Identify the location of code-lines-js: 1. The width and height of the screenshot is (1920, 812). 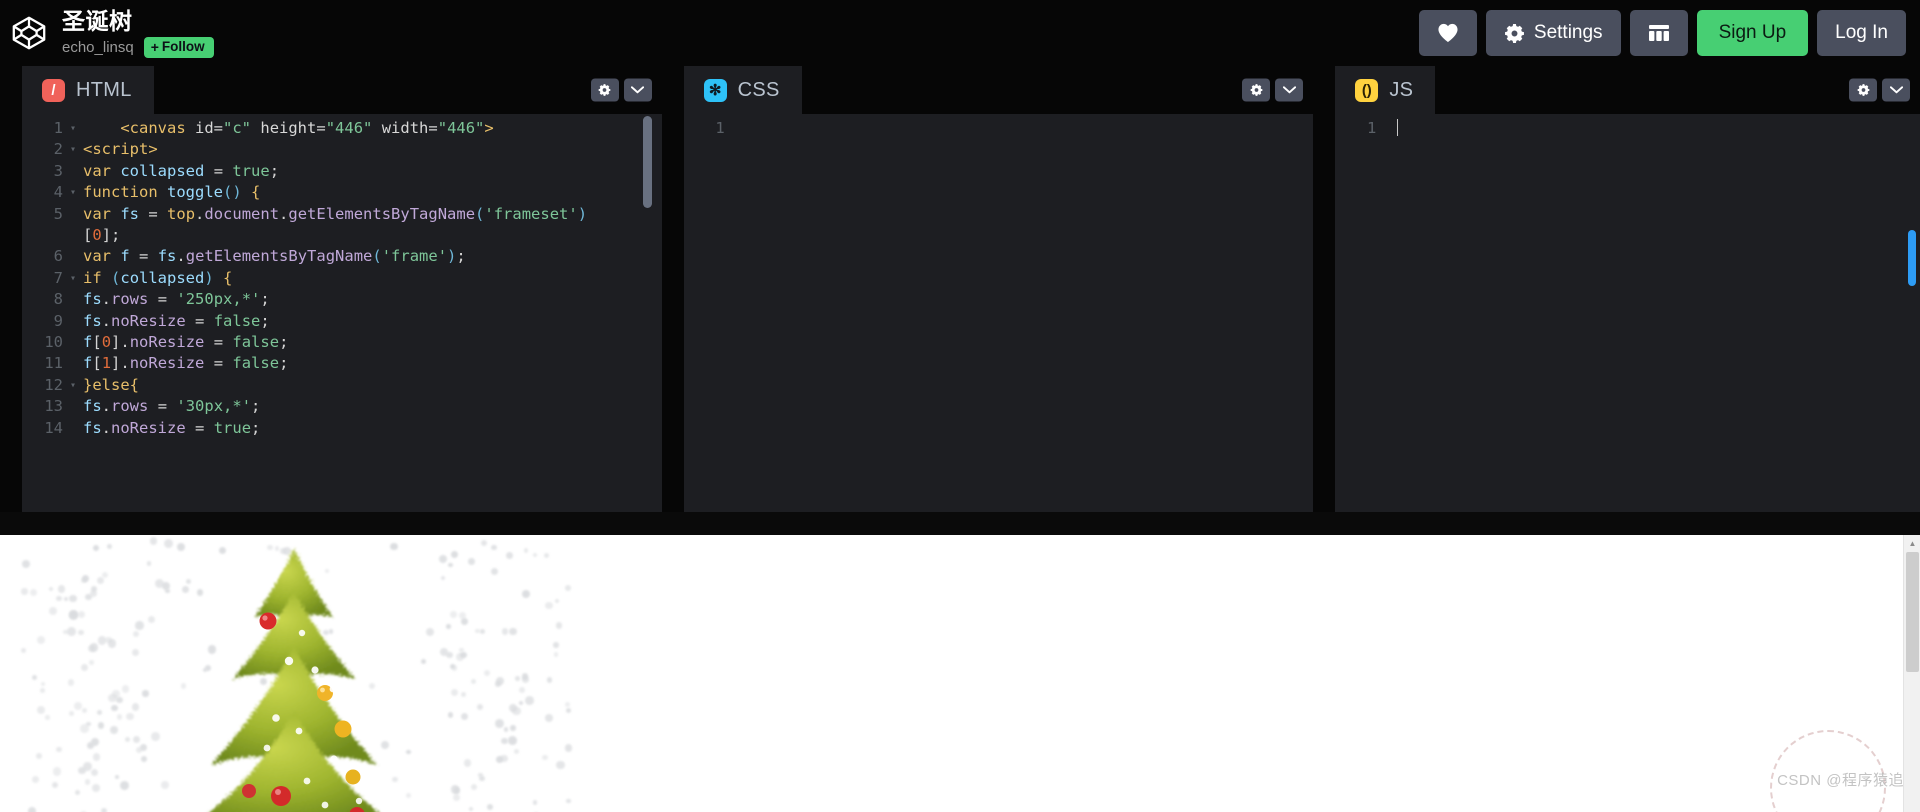
(1627, 126).